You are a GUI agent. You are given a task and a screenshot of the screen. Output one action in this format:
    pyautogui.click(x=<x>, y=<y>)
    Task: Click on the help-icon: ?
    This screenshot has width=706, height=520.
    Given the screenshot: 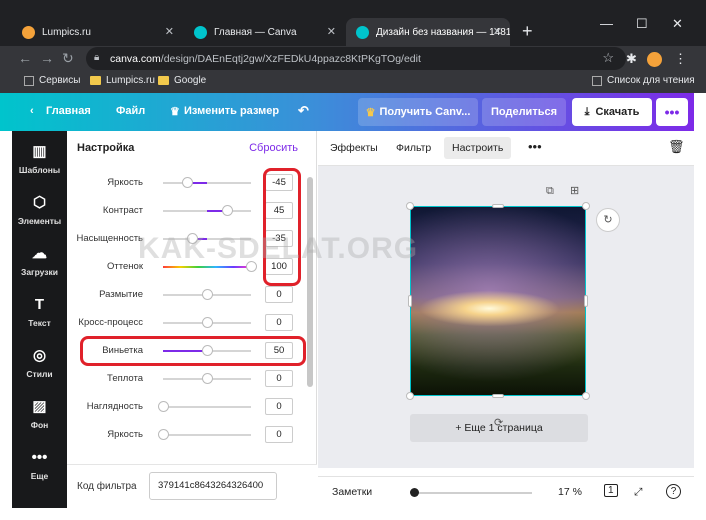 What is the action you would take?
    pyautogui.click(x=673, y=491)
    